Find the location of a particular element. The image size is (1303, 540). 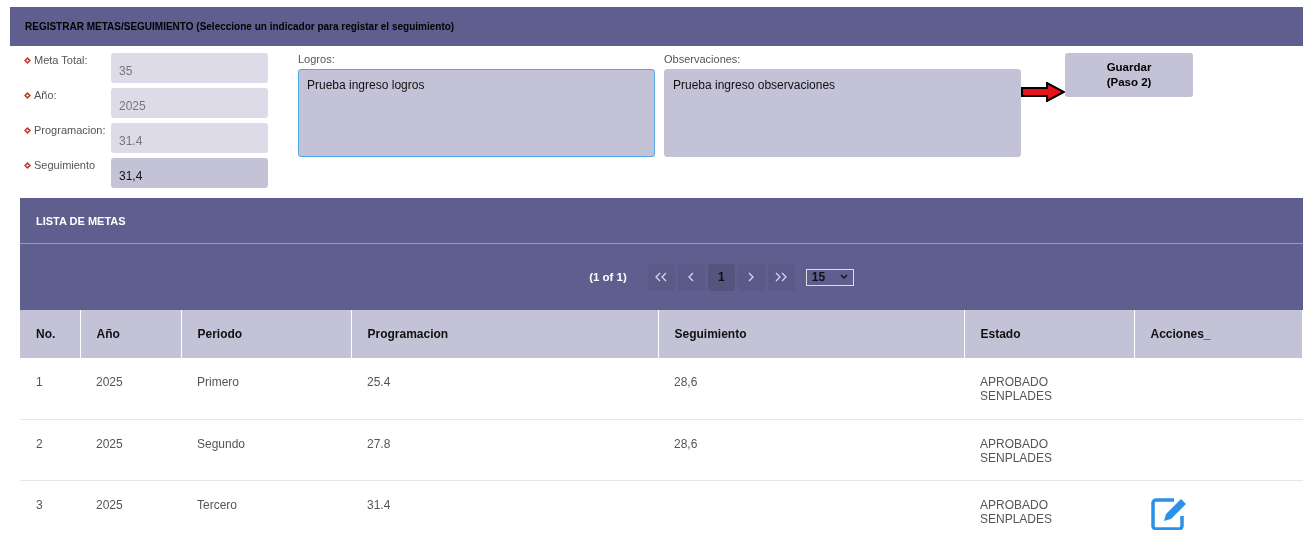

field-label: Año: is located at coordinates (67, 103).